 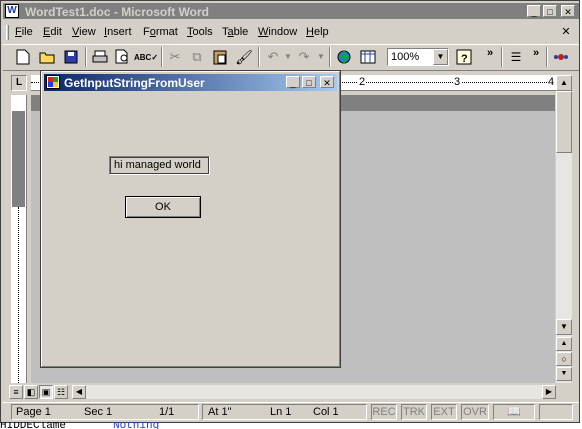 What do you see at coordinates (564, 83) in the screenshot?
I see `scroll-up-icon: ▲` at bounding box center [564, 83].